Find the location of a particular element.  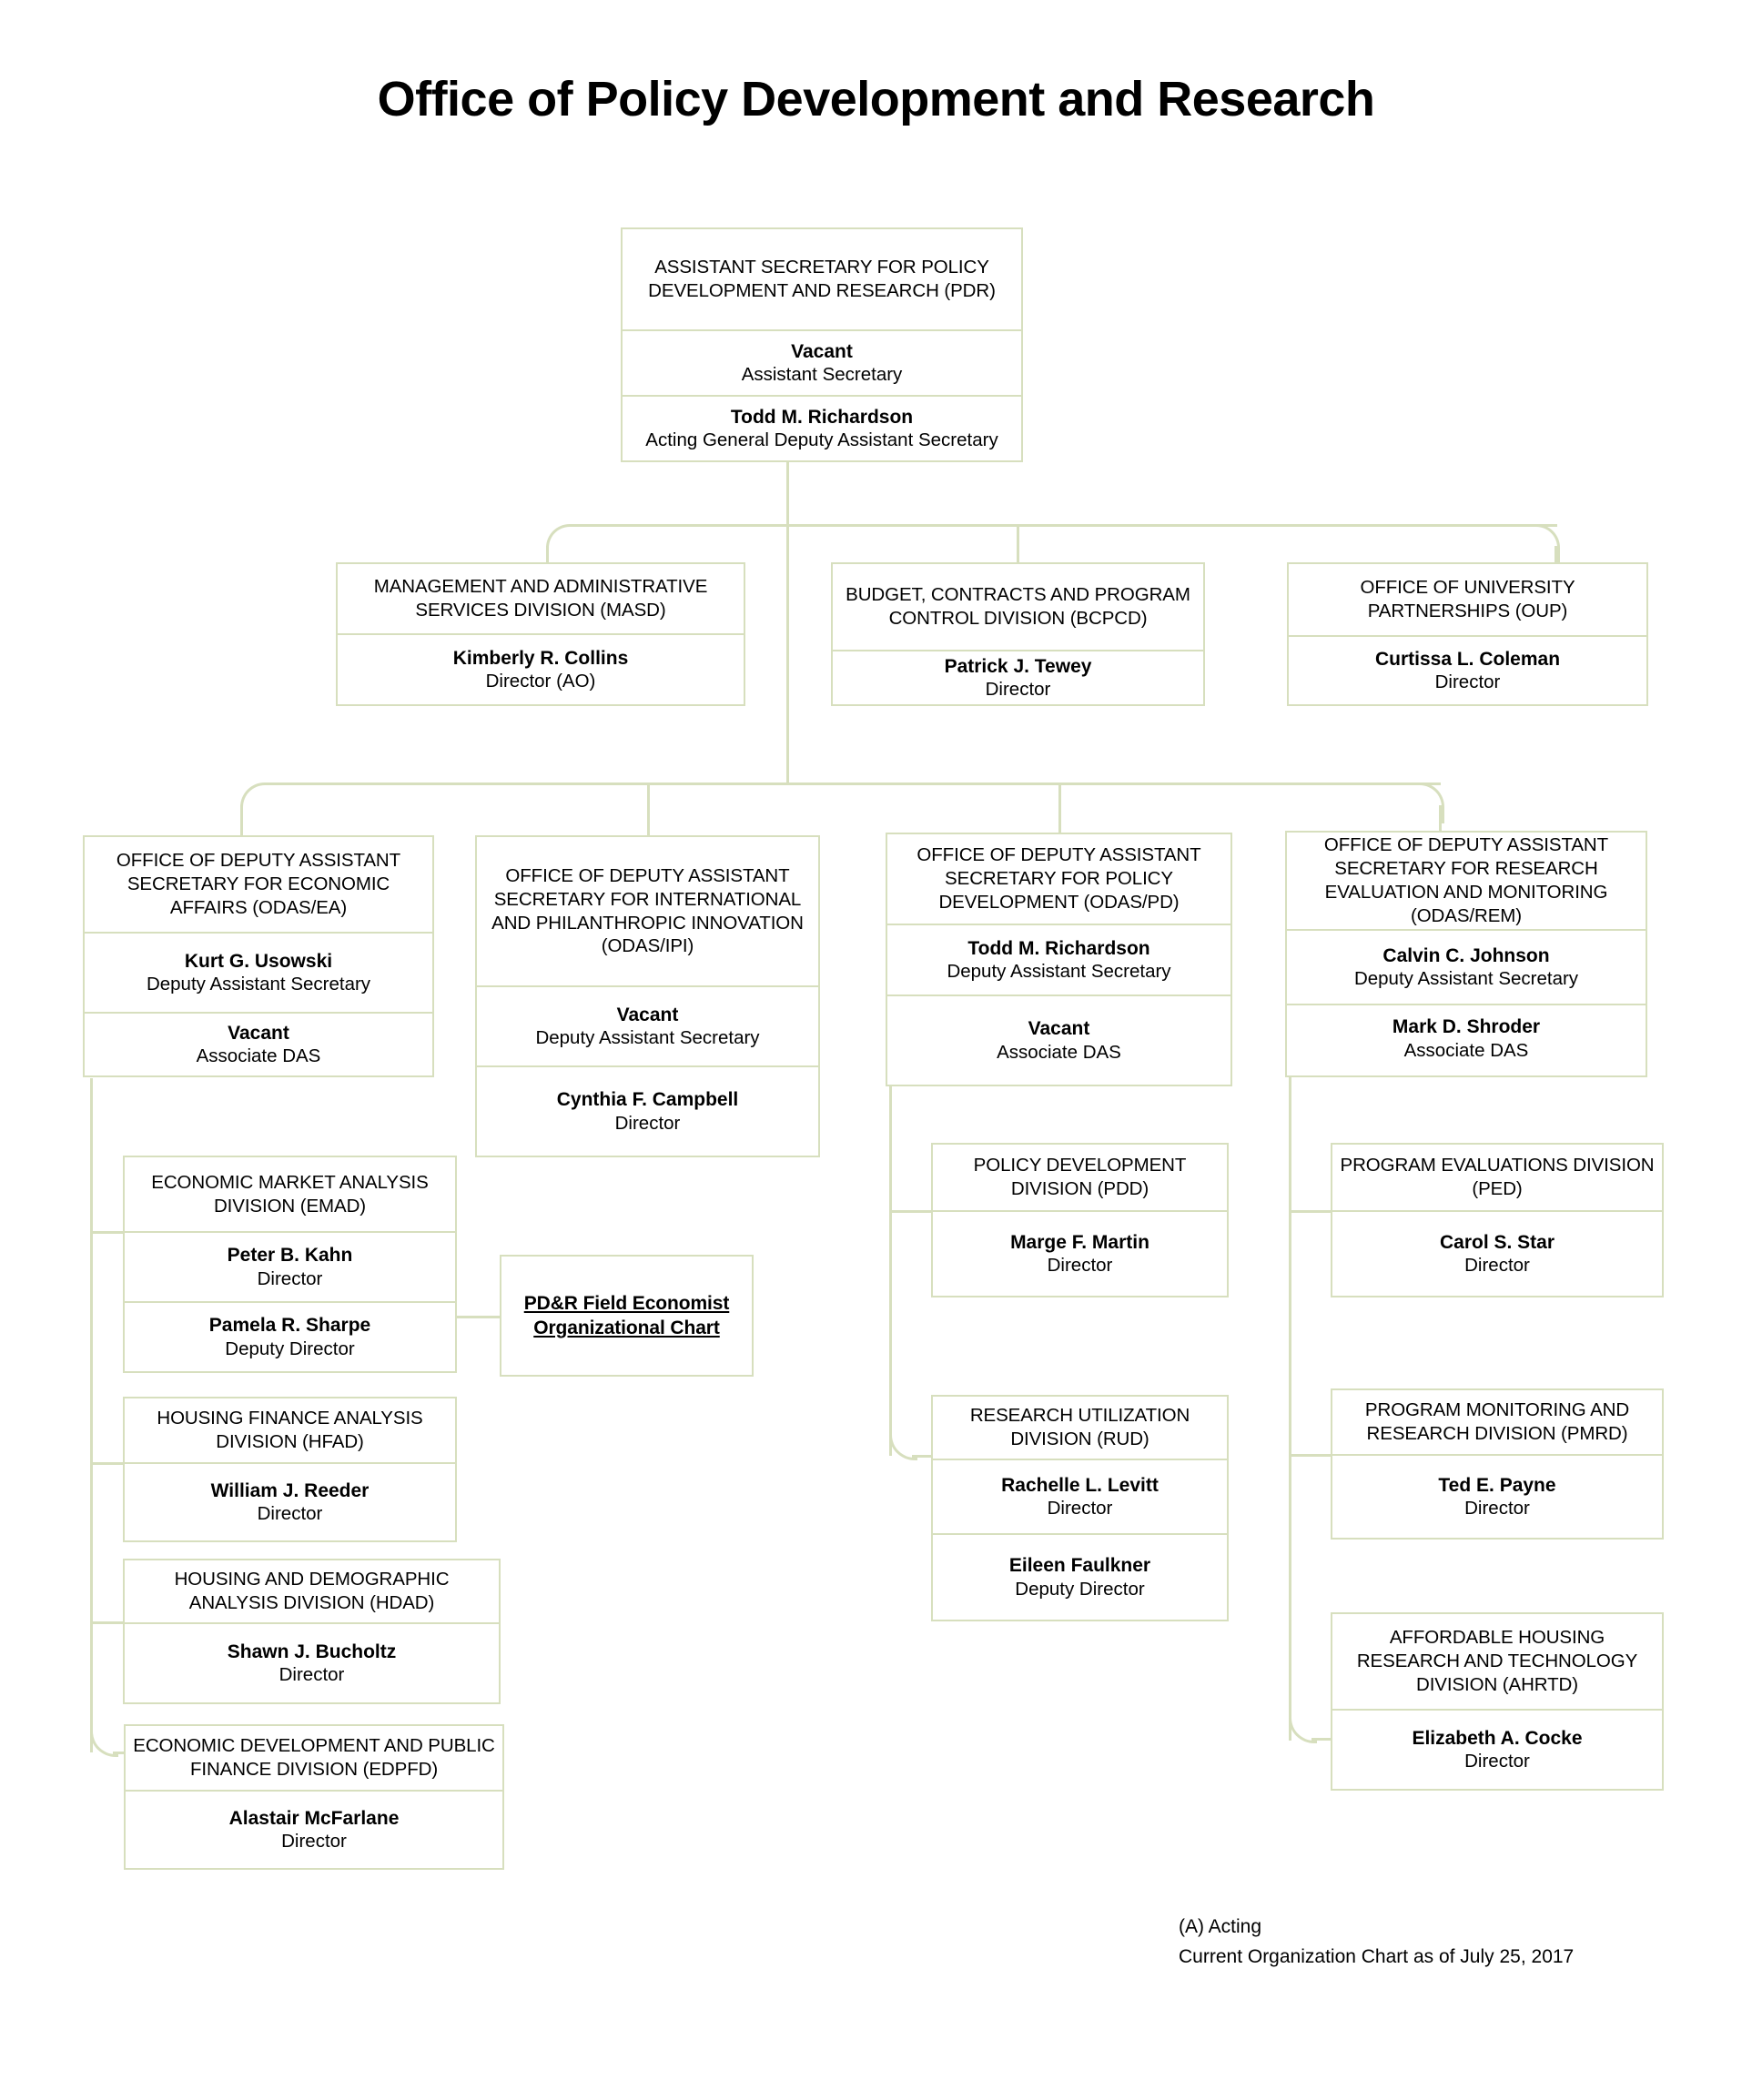

connector-ea-trunk is located at coordinates (91, 1415).